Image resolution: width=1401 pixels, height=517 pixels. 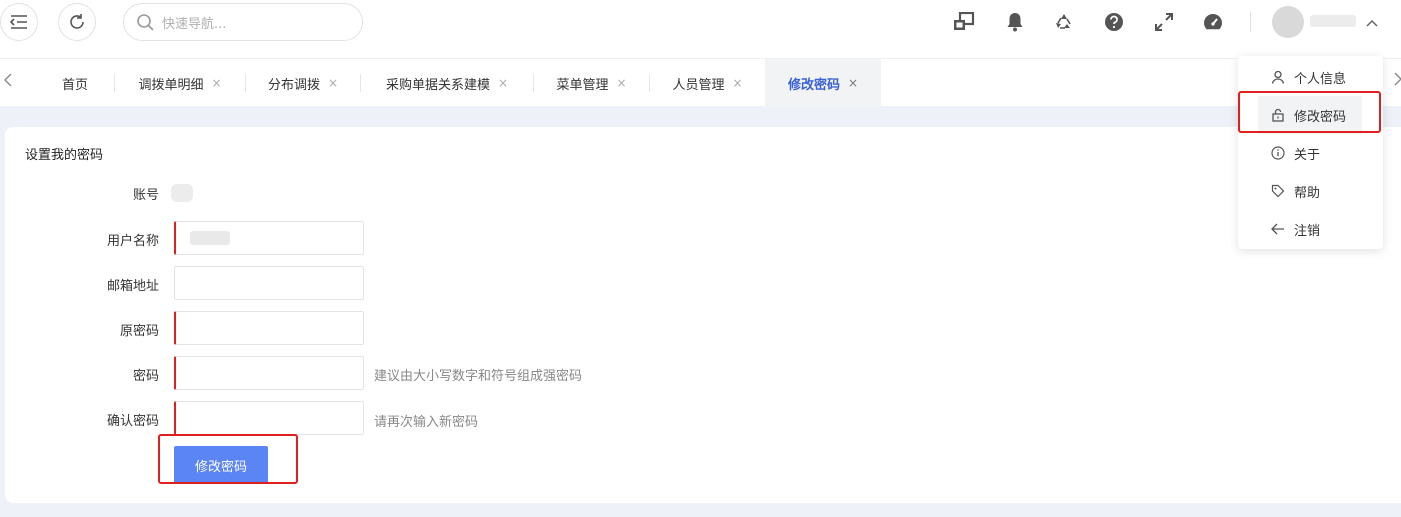 What do you see at coordinates (698, 85) in the screenshot?
I see `tab-label: 人员管理` at bounding box center [698, 85].